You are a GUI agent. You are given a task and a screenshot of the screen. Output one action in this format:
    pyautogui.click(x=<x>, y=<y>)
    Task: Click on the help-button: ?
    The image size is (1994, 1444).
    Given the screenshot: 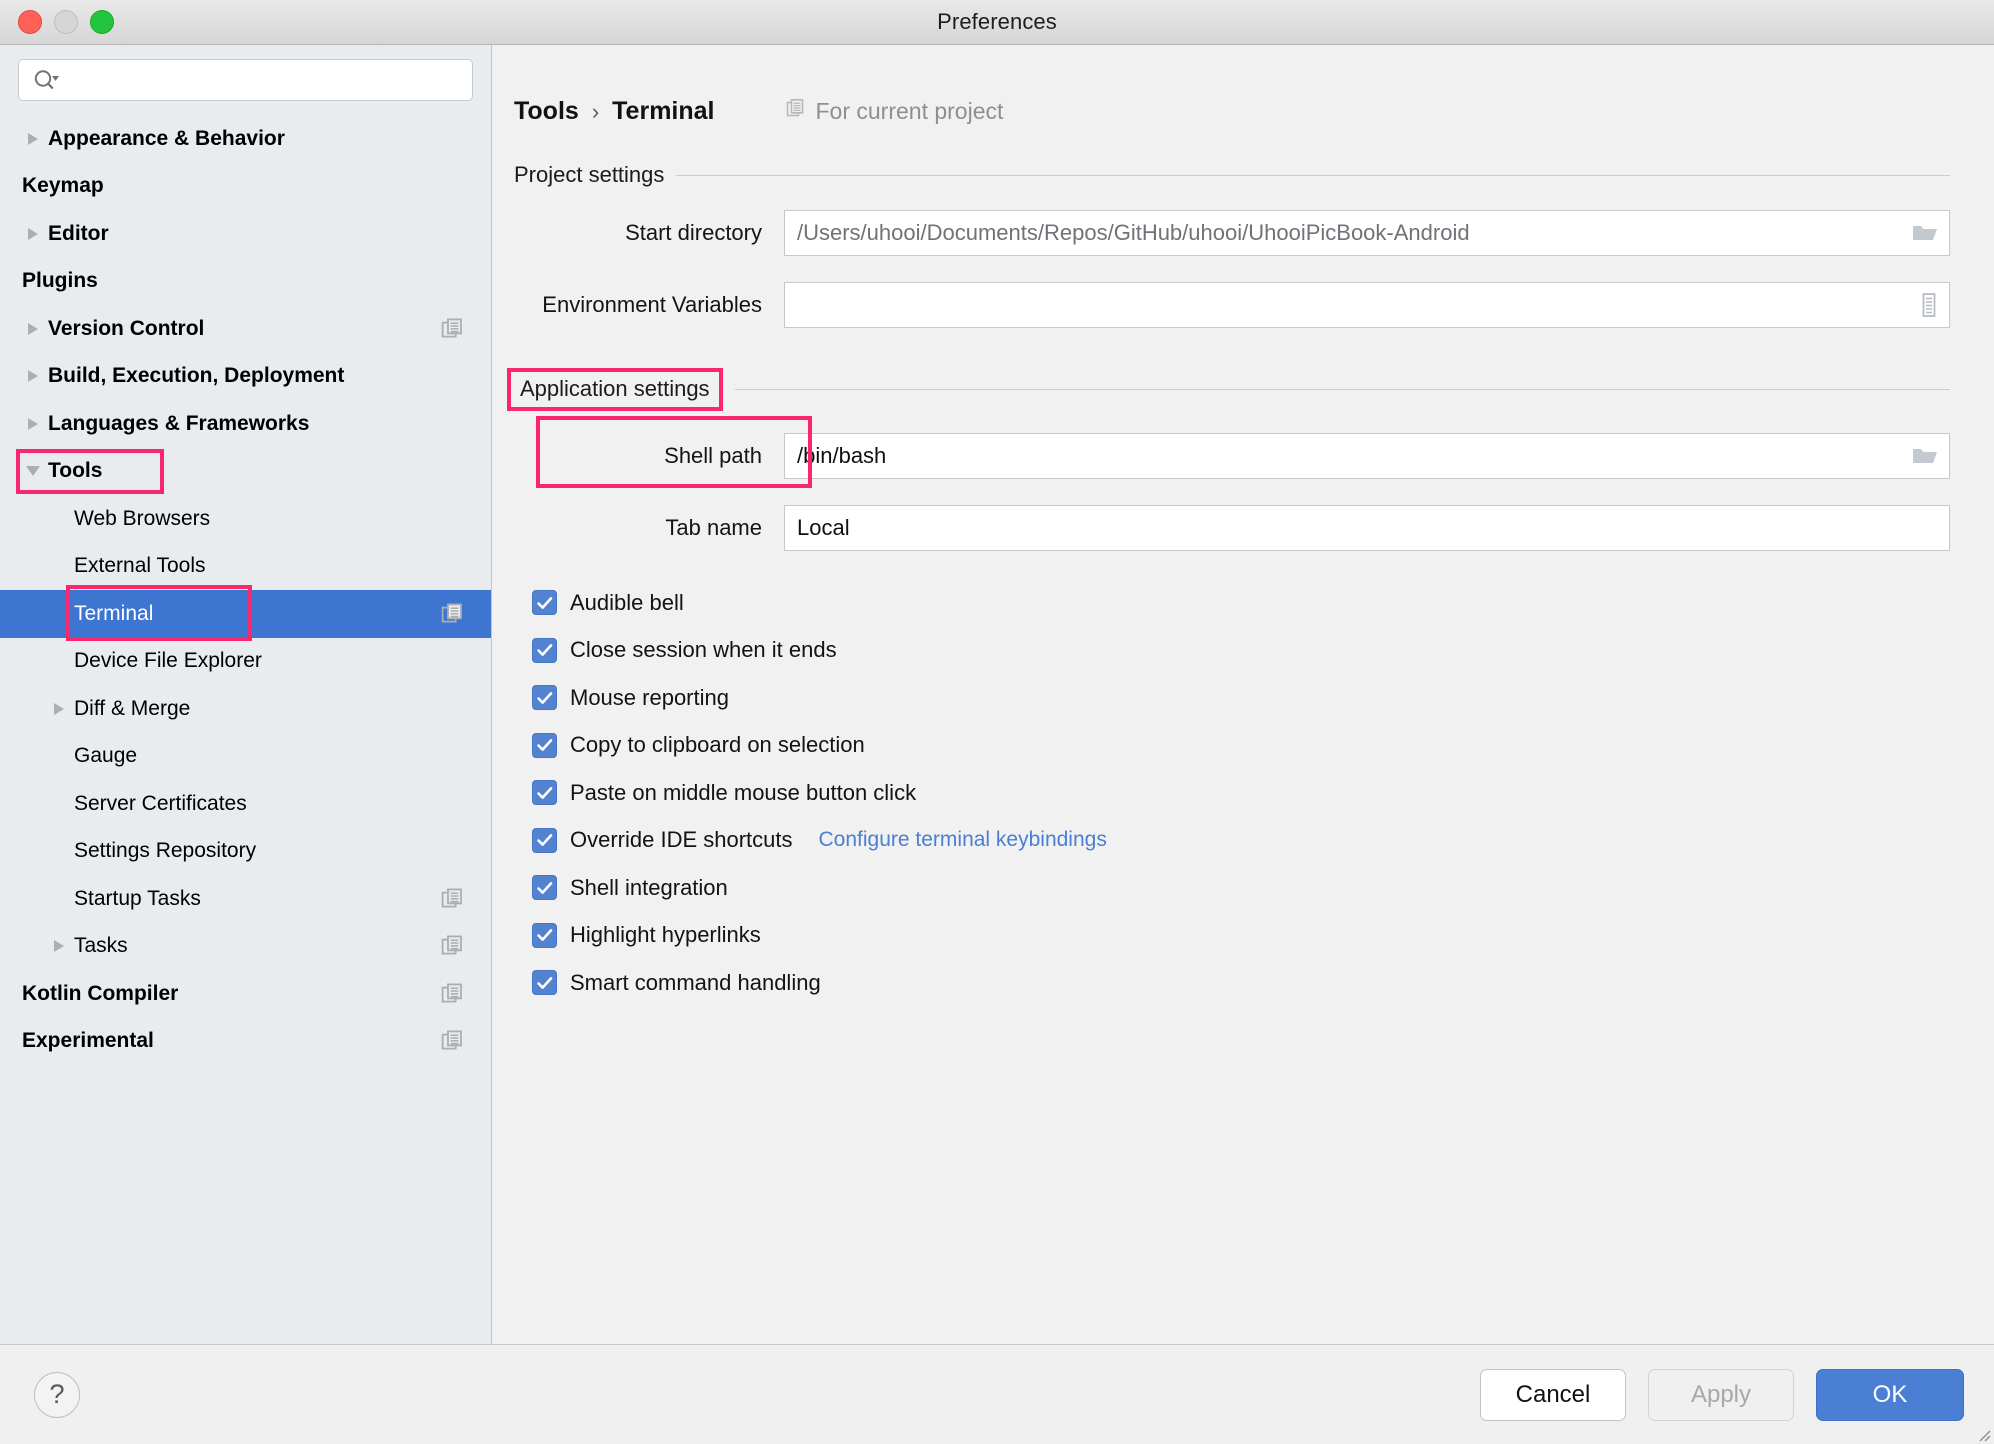 What is the action you would take?
    pyautogui.click(x=57, y=1394)
    